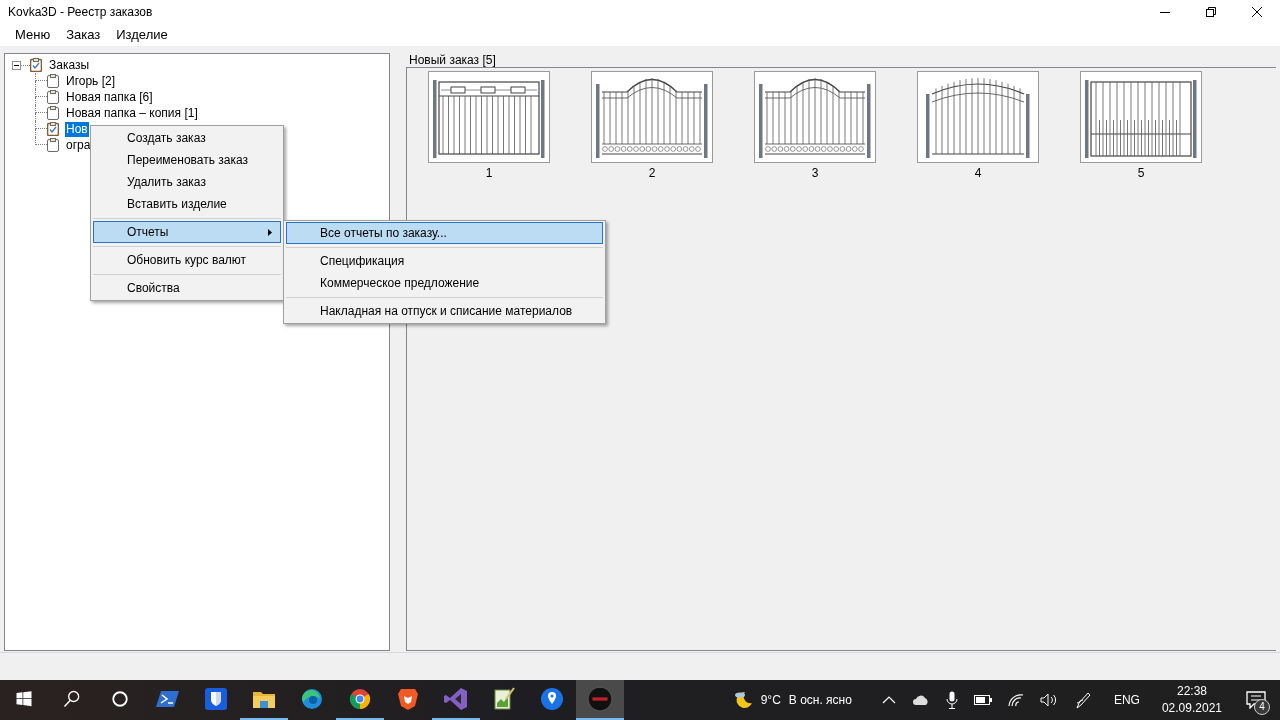 This screenshot has width=1280, height=720. I want to click on moon-cloud-icon, so click(742, 700).